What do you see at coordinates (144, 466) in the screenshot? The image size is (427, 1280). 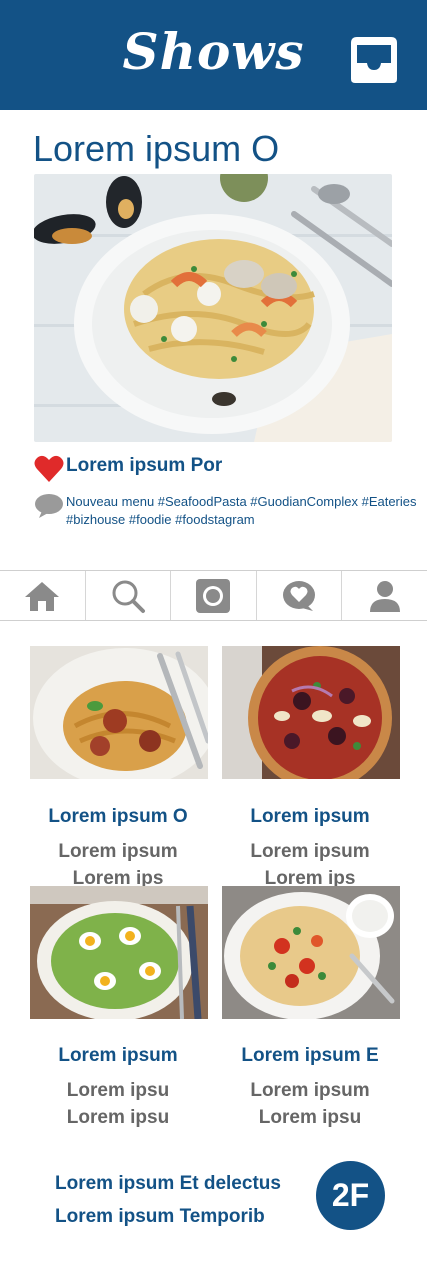 I see `post-author: Lorem ipsum Por` at bounding box center [144, 466].